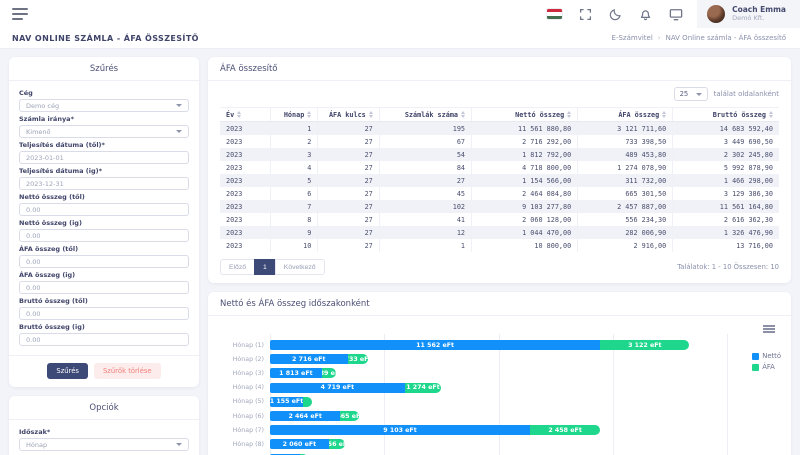 This screenshot has height=455, width=800. Describe the element at coordinates (524, 114) in the screenshot. I see `column-header: Nettó összeg` at that location.